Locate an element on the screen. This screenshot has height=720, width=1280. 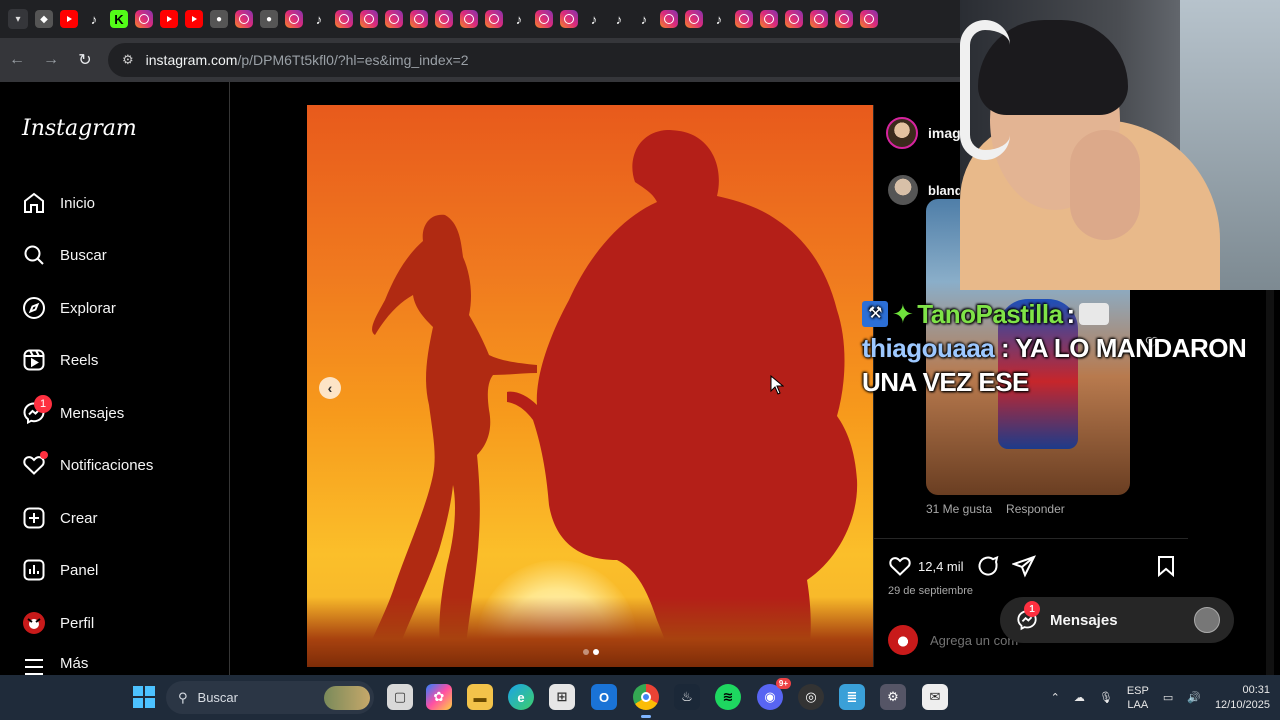
chevron-up-icon: ⌃ is located at coordinates (1055, 697).